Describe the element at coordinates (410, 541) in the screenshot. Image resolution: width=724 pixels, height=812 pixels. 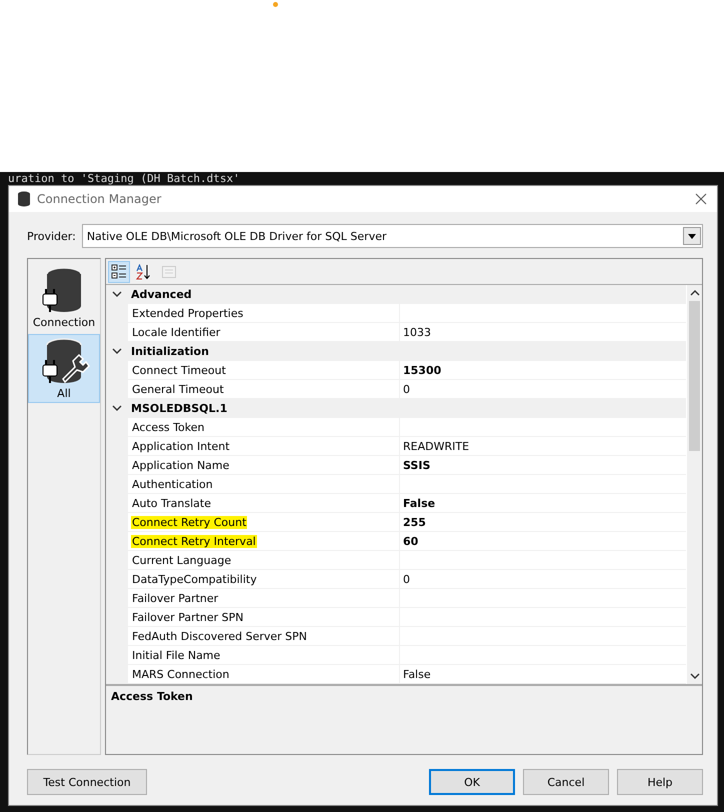
I see `property-value: 60` at that location.